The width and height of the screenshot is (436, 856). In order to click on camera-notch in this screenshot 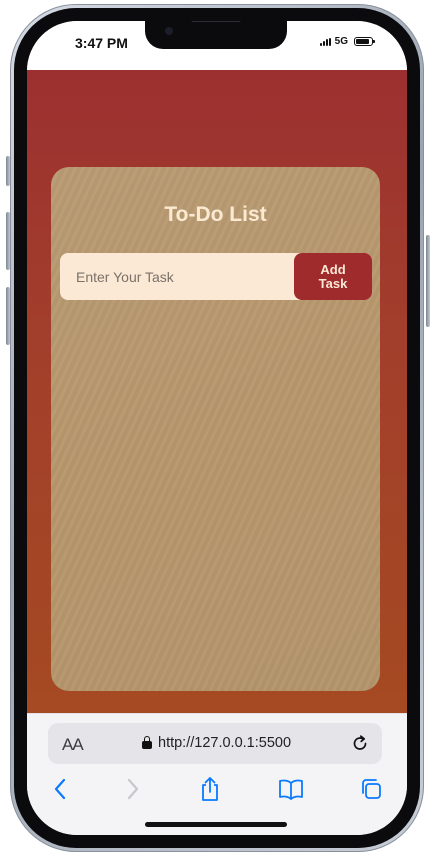, I will do `click(216, 35)`.